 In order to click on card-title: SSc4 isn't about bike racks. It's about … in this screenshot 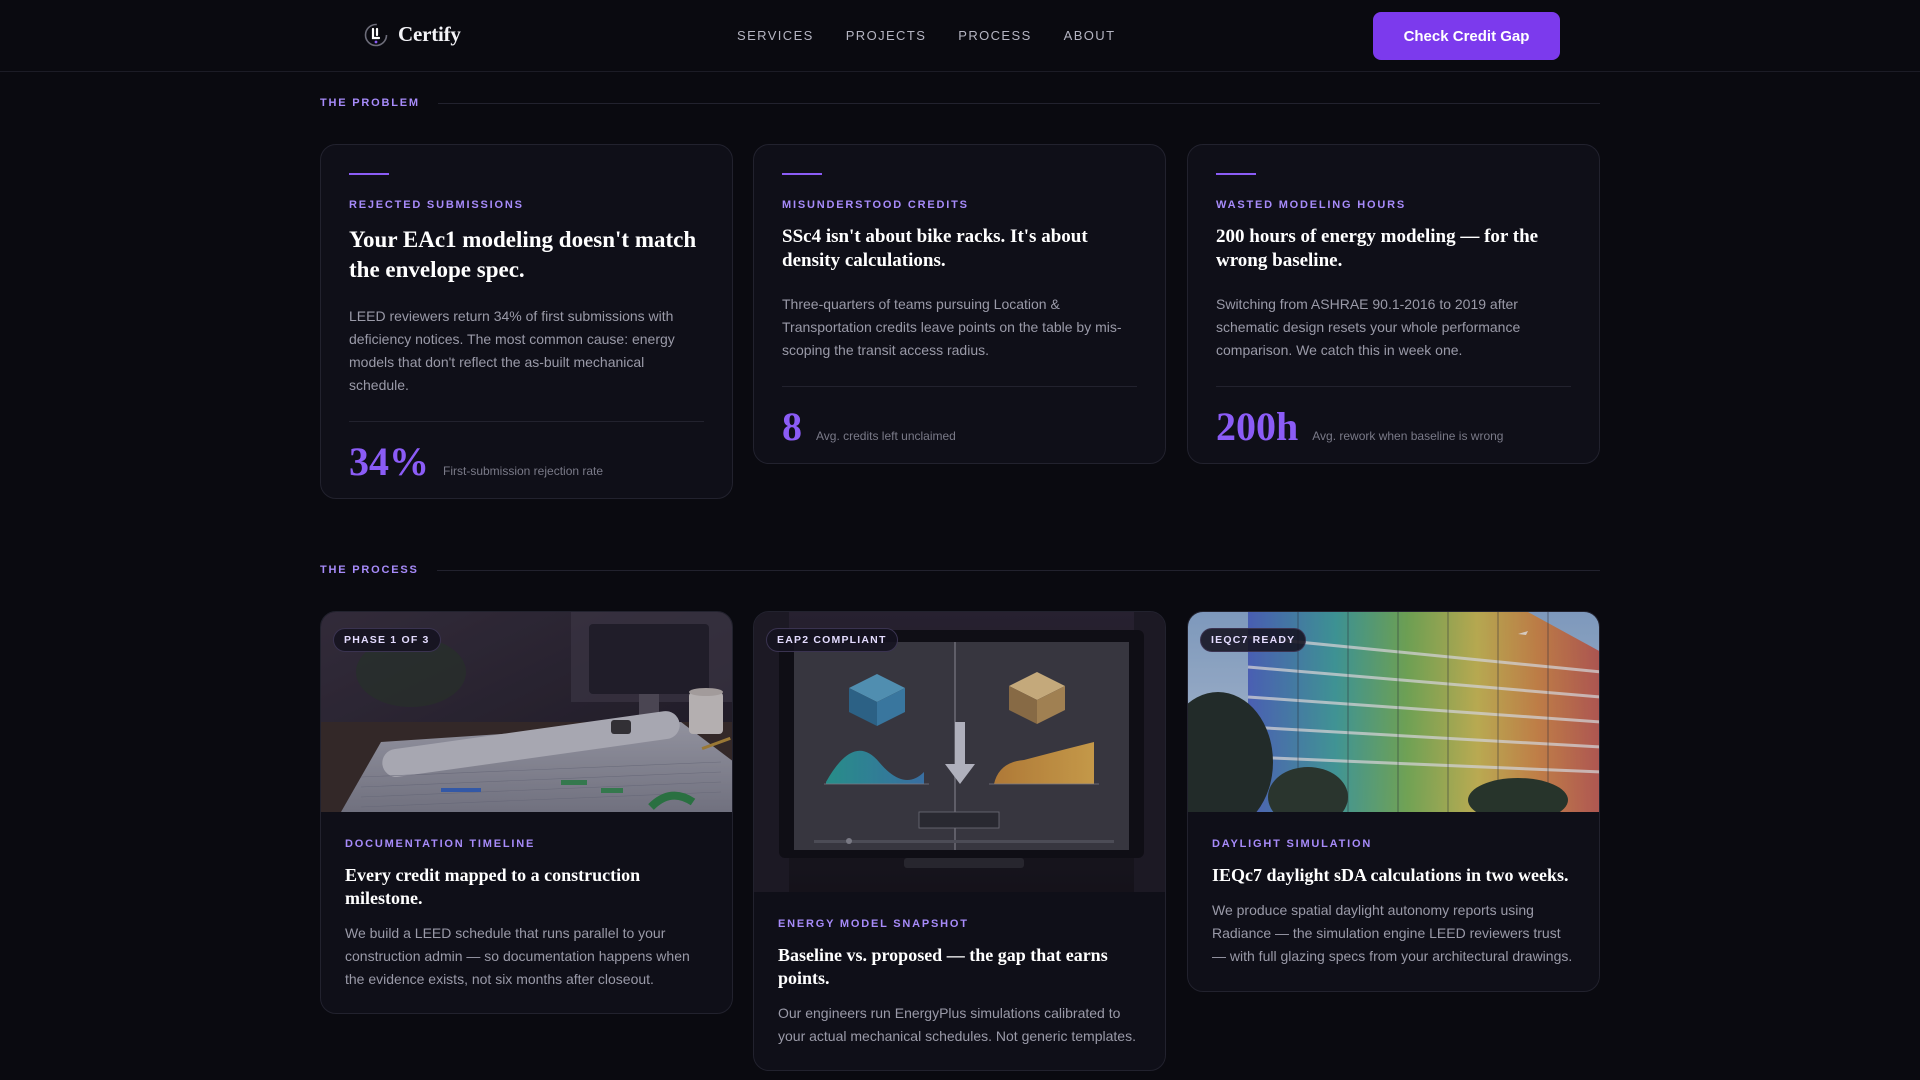, I will do `click(935, 248)`.